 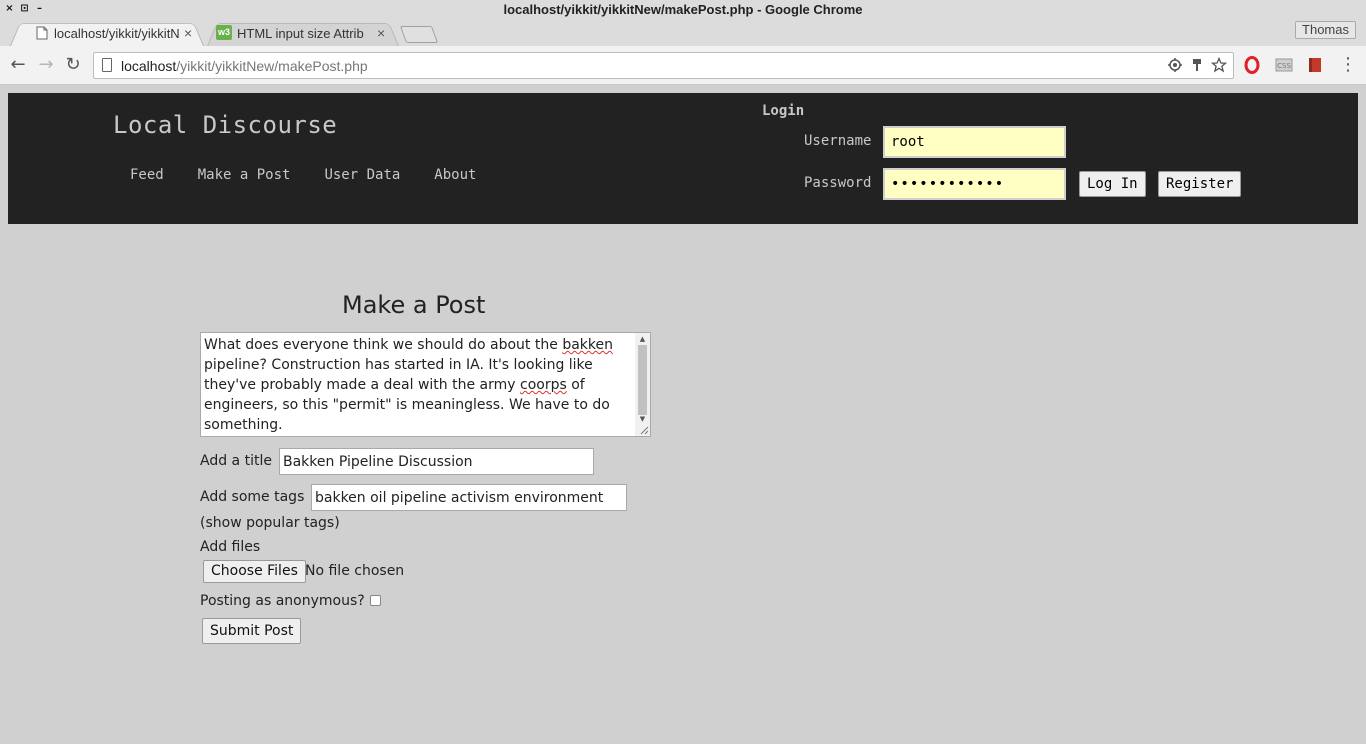 What do you see at coordinates (252, 631) in the screenshot?
I see `submit-post-button: Submit Post` at bounding box center [252, 631].